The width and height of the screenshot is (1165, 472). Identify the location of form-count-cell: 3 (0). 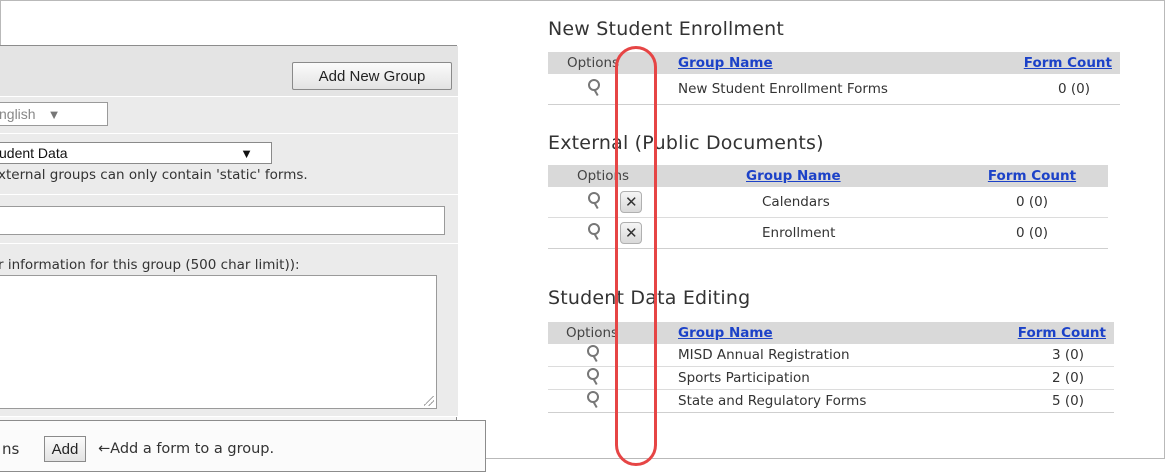
(1061, 355).